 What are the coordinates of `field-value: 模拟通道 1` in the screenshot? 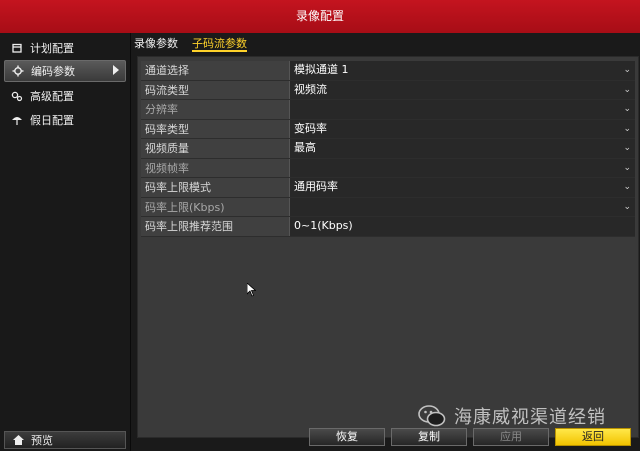 It's located at (321, 69).